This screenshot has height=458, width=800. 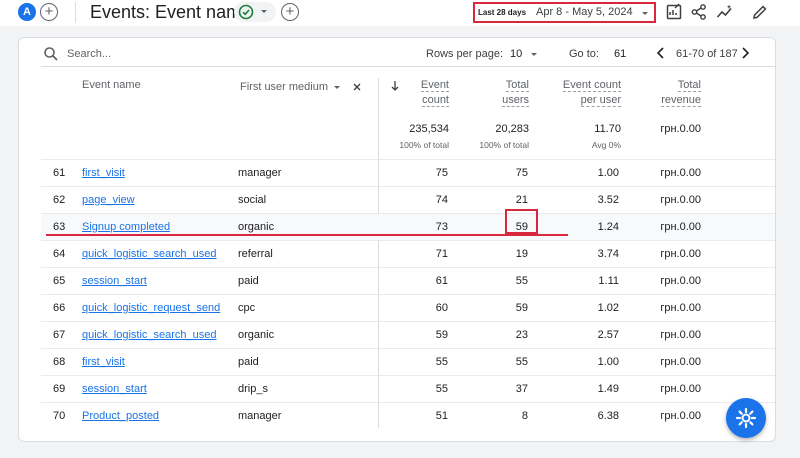 I want to click on total-users: 23, so click(x=521, y=335).